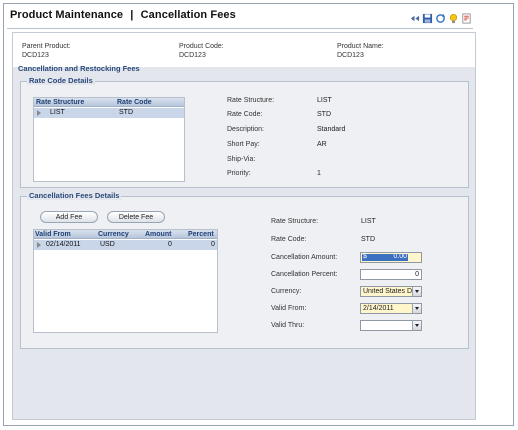  What do you see at coordinates (289, 308) in the screenshot?
I see `valid-from-label: Valid From:` at bounding box center [289, 308].